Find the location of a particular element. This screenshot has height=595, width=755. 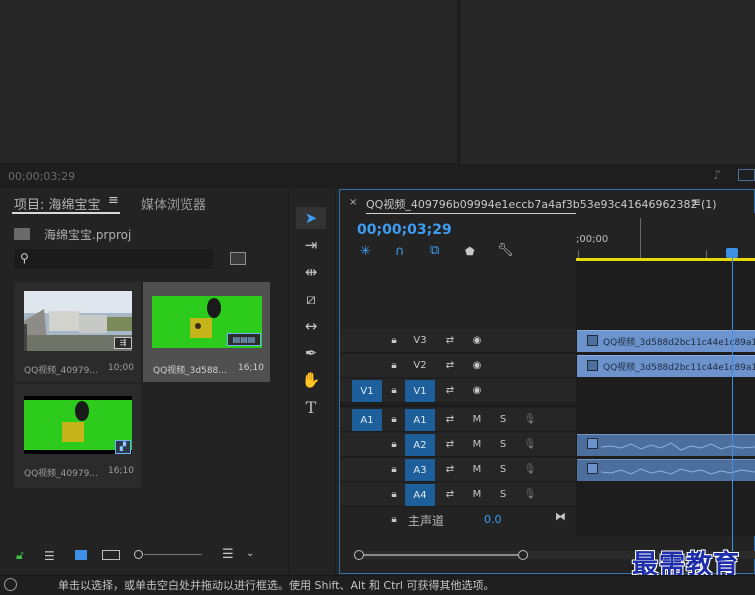

freeform-view-icon is located at coordinates (111, 555).